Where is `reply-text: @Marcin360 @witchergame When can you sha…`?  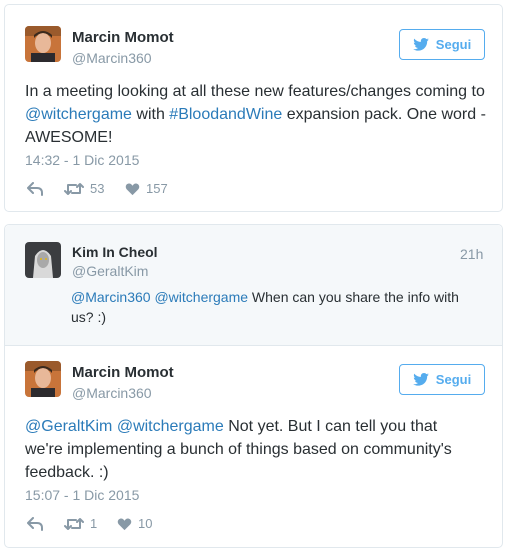 reply-text: @Marcin360 @witchergame When can you sha… is located at coordinates (276, 307).